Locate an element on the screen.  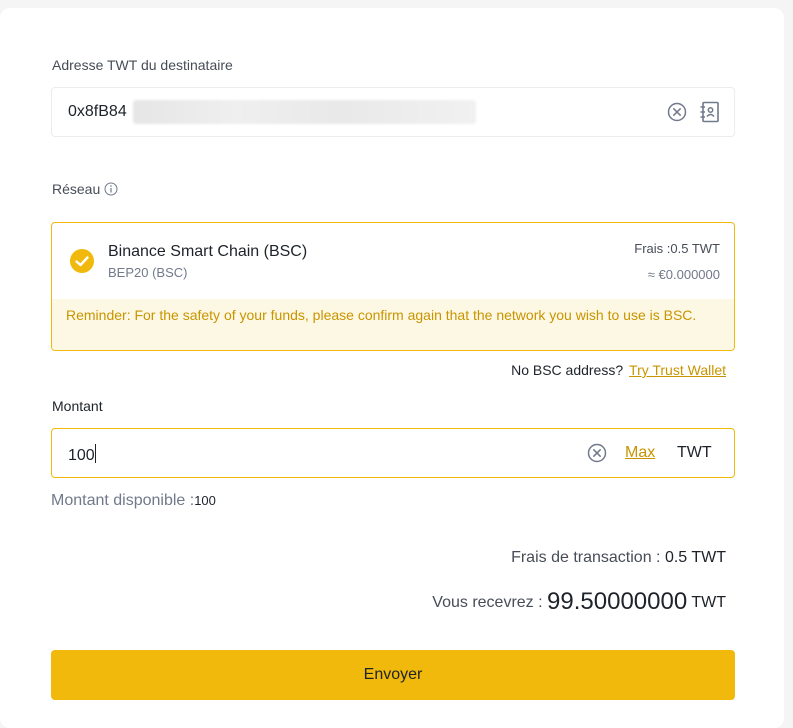
no-address-text: No BSC address? is located at coordinates (567, 370).